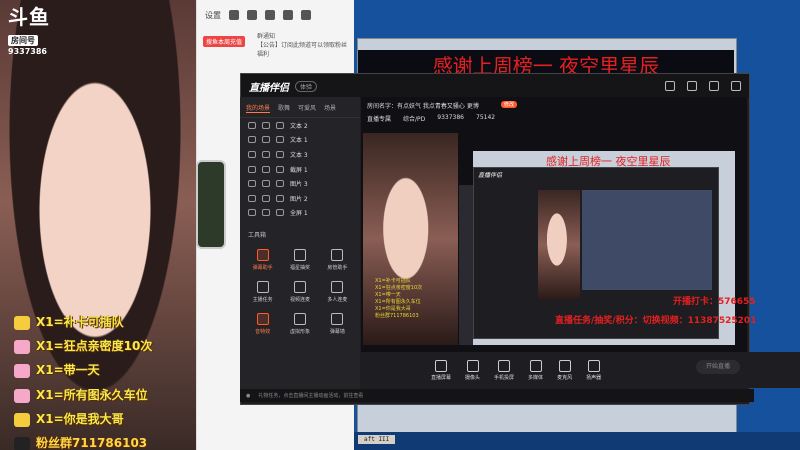  What do you see at coordinates (284, 108) in the screenshot?
I see `tab-dance: 歌舞` at bounding box center [284, 108].